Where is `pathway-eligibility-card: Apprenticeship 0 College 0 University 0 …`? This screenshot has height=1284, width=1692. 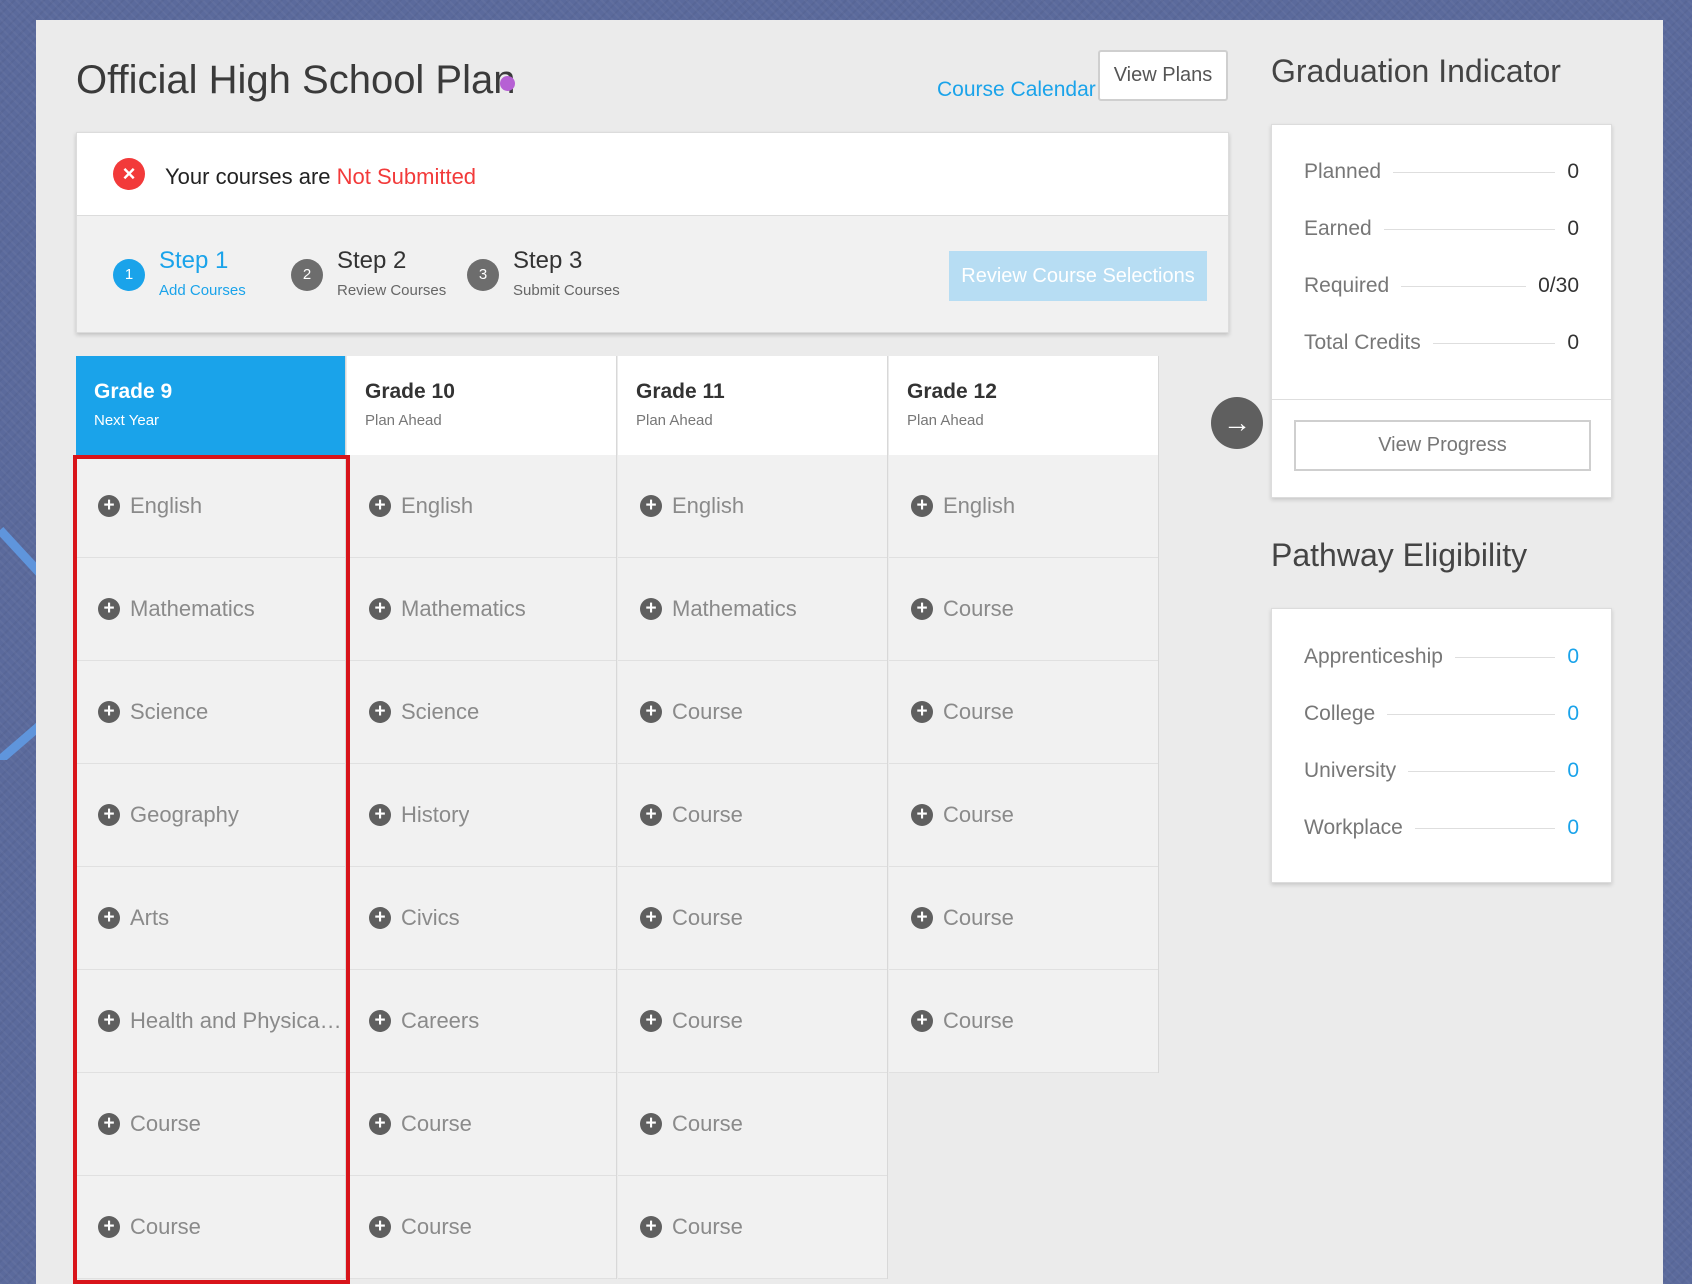 pathway-eligibility-card: Apprenticeship 0 College 0 University 0 … is located at coordinates (1441, 745).